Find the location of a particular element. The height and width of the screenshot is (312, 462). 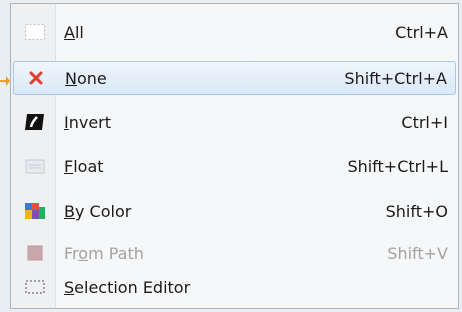

float-icon is located at coordinates (35, 166).